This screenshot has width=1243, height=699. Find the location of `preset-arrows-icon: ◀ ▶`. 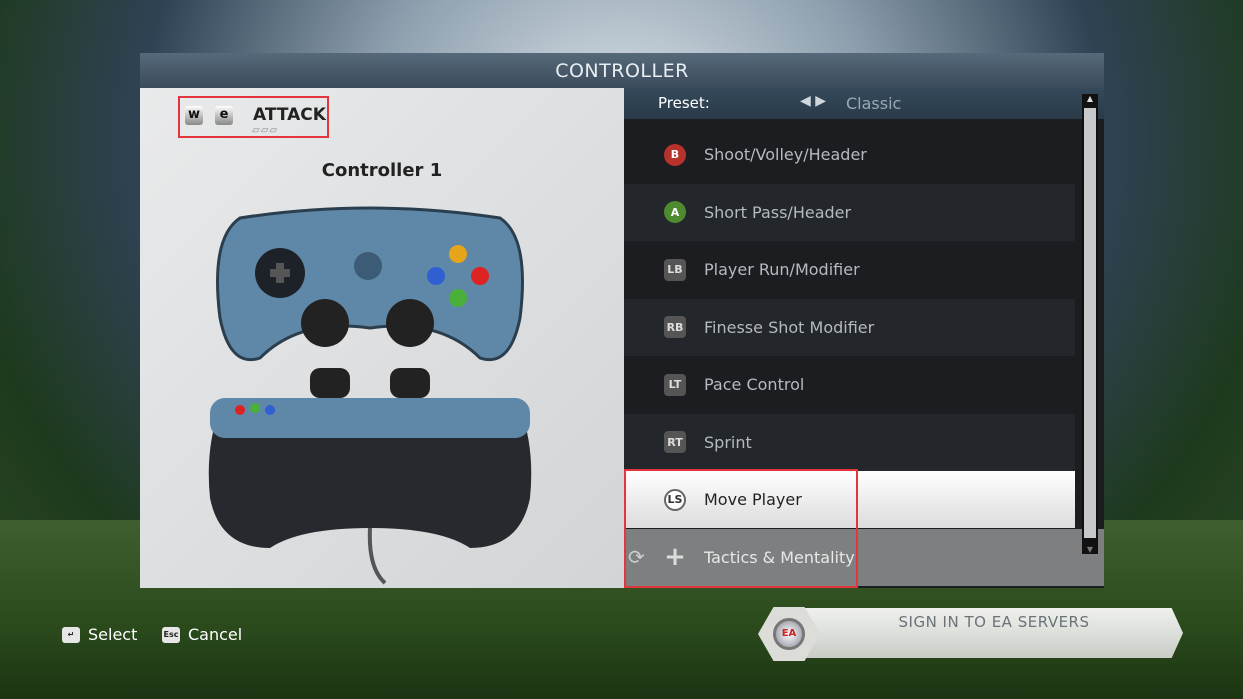

preset-arrows-icon: ◀ ▶ is located at coordinates (813, 101).